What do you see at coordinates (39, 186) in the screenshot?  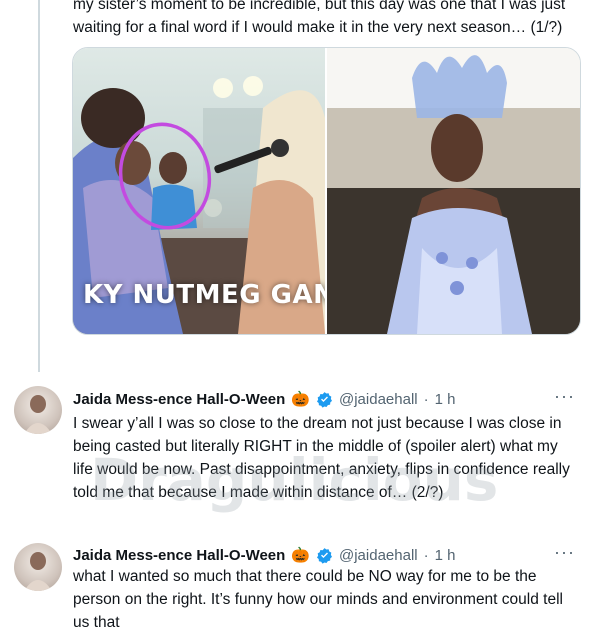 I see `thread-line` at bounding box center [39, 186].